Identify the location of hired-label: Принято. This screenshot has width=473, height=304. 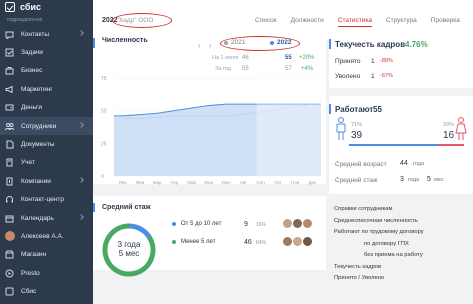
(348, 61).